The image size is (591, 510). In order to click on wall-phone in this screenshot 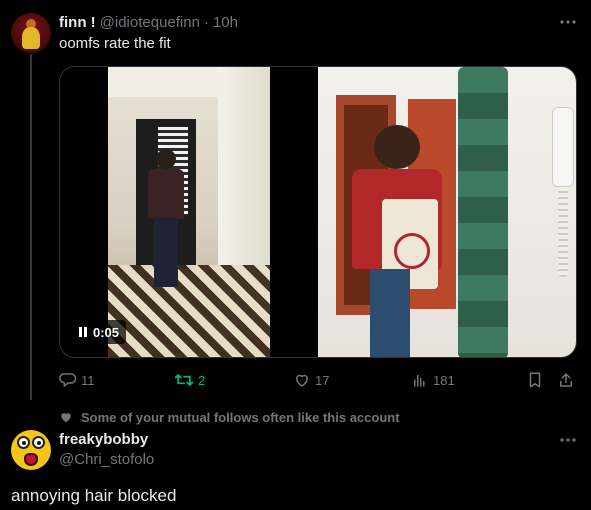, I will do `click(563, 147)`.